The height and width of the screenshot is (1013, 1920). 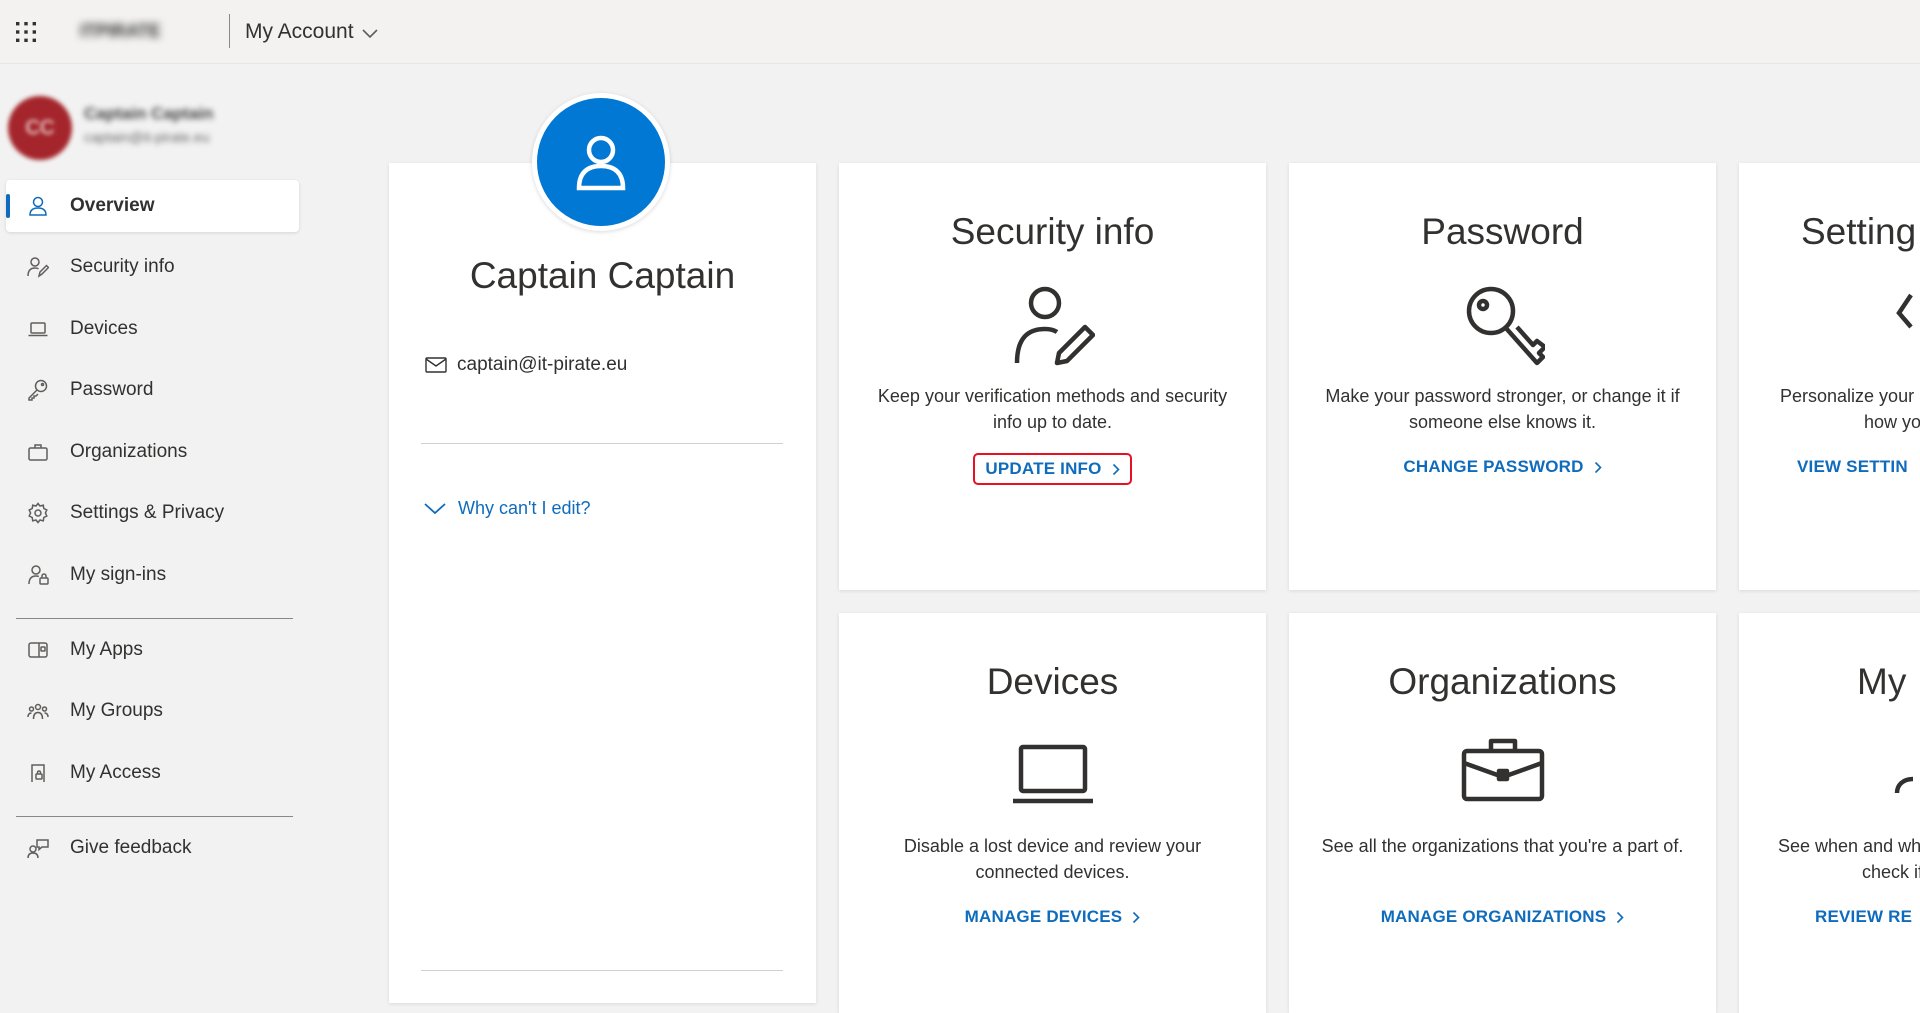 I want to click on sidebar-item-my-access: My Access, so click(x=152, y=773).